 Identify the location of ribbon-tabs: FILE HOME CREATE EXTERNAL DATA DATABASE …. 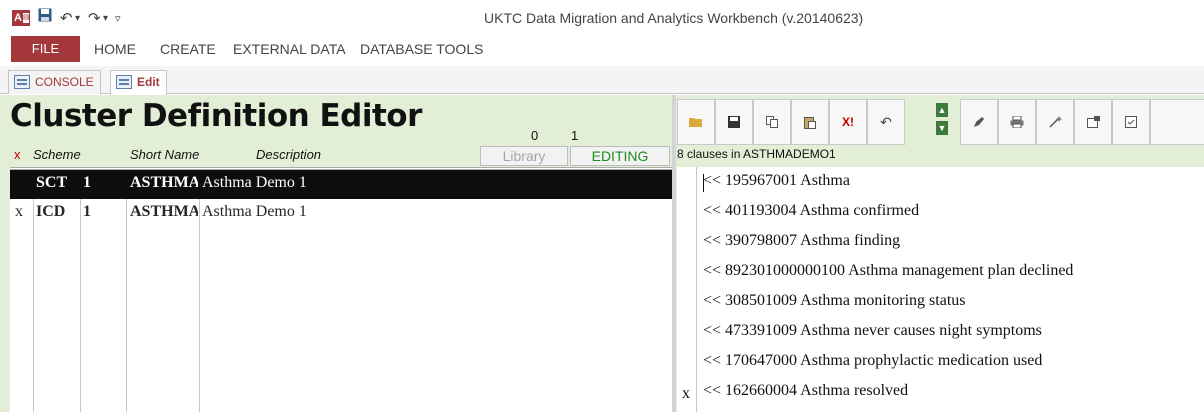
(602, 48).